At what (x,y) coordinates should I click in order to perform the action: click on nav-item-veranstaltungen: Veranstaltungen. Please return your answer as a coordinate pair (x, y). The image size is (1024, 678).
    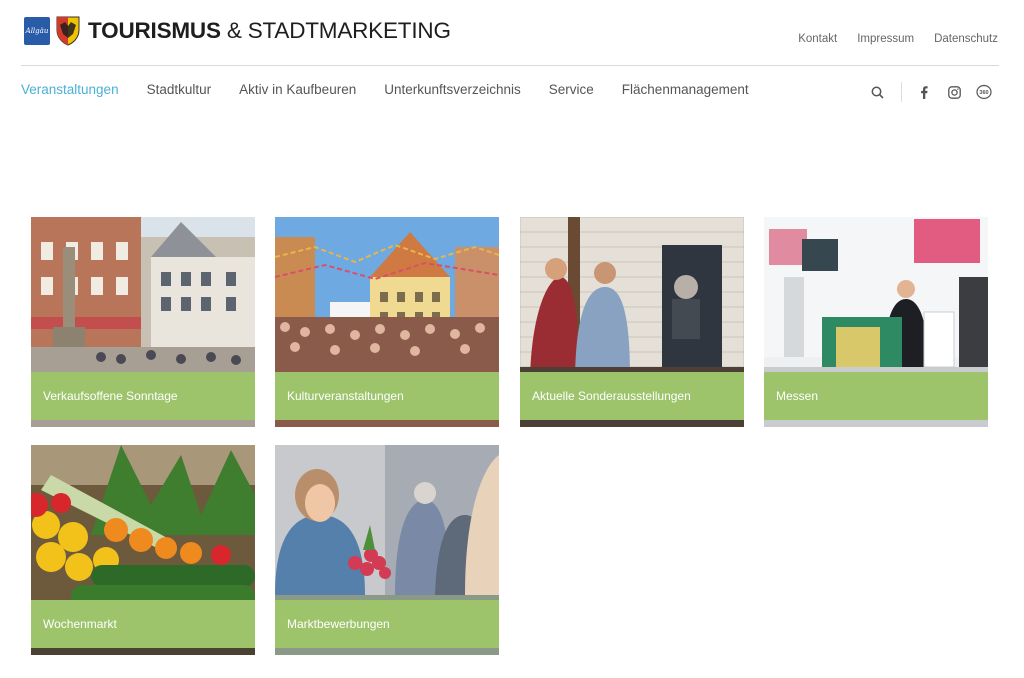
    Looking at the image, I should click on (70, 89).